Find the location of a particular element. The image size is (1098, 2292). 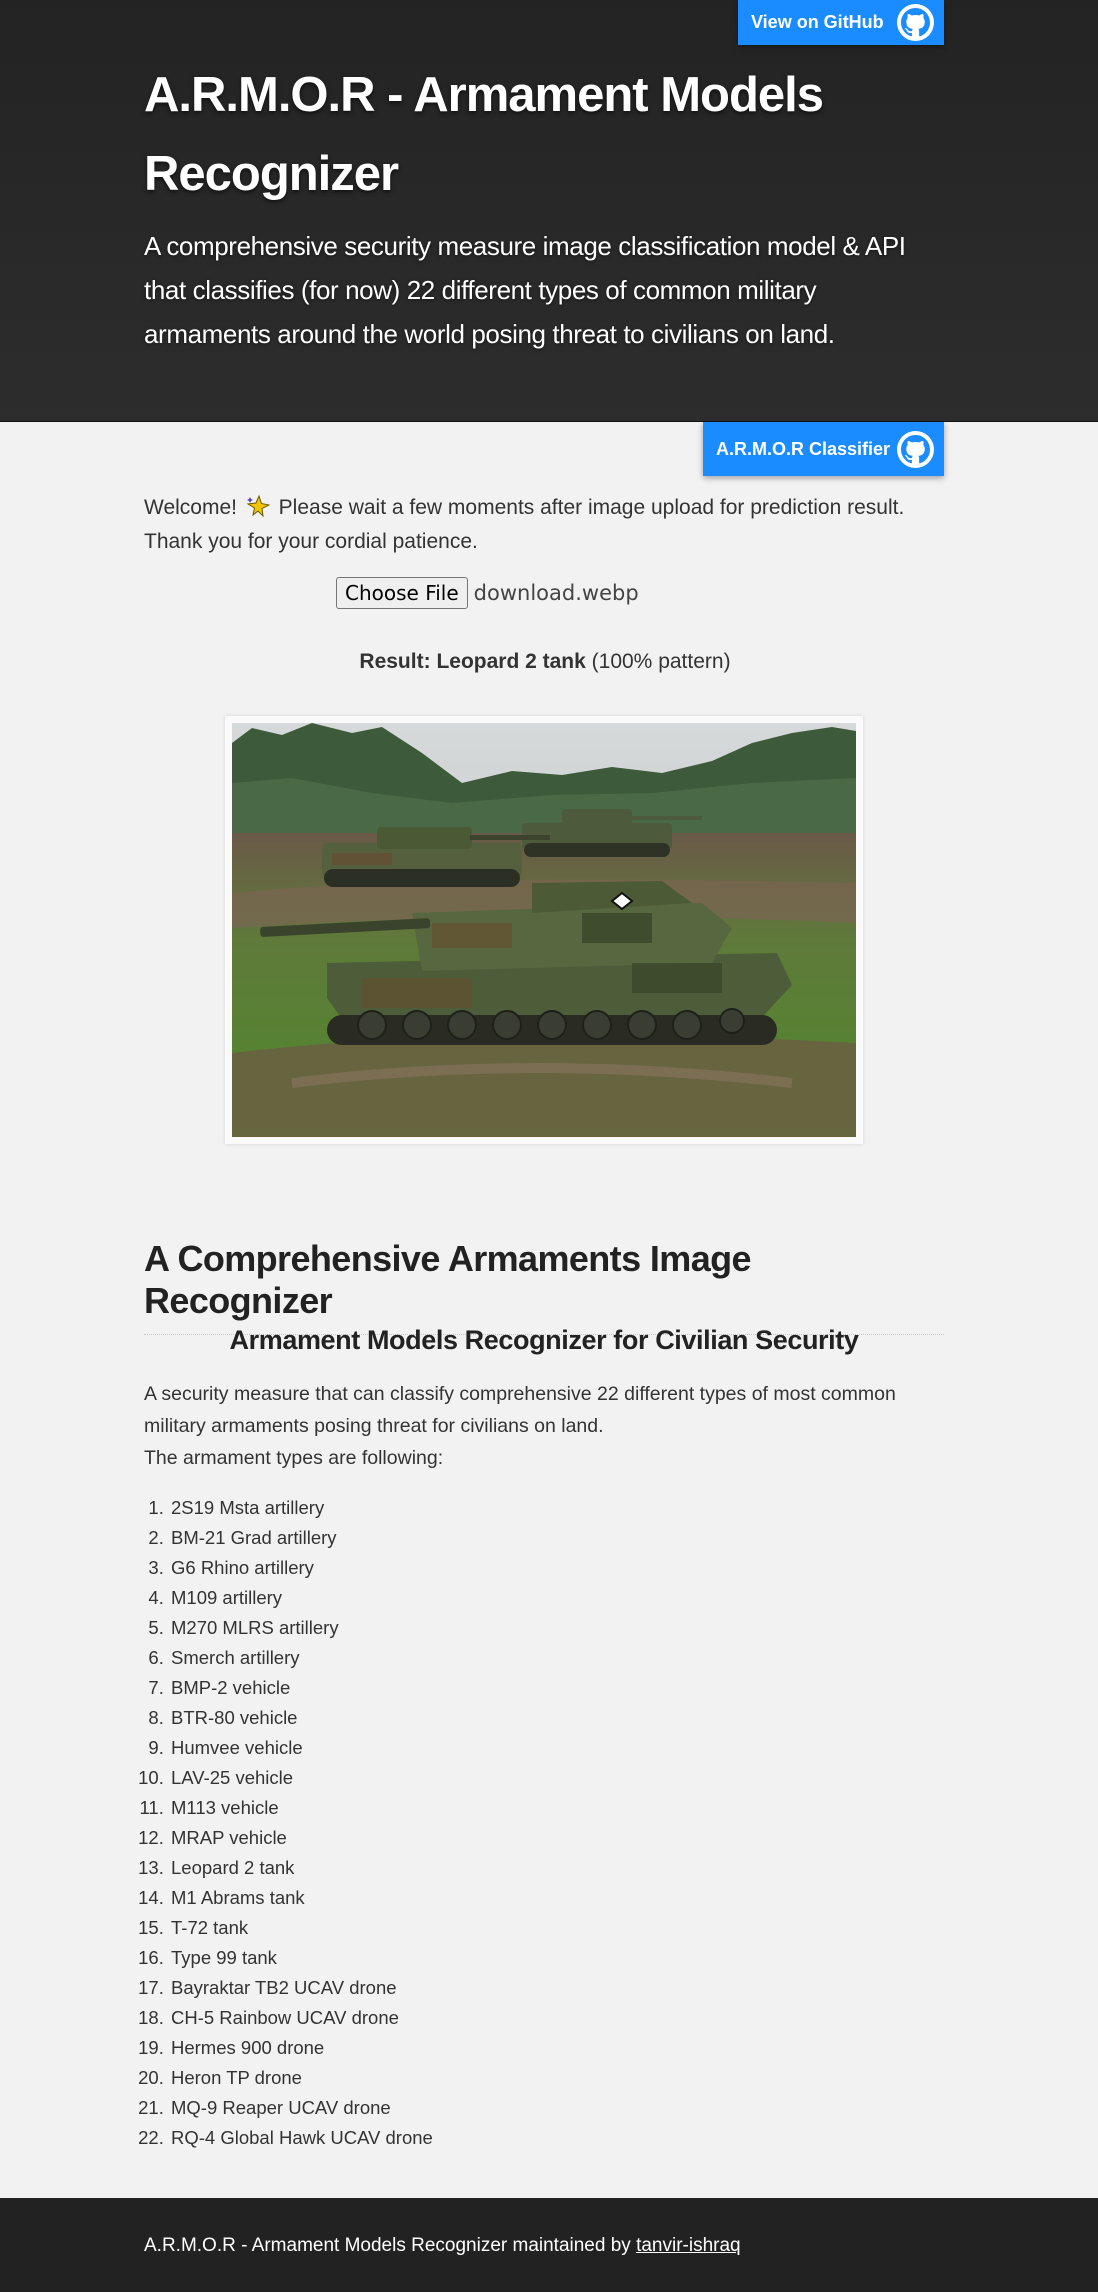

list-item: MRAP vehicle is located at coordinates (469, 1838).